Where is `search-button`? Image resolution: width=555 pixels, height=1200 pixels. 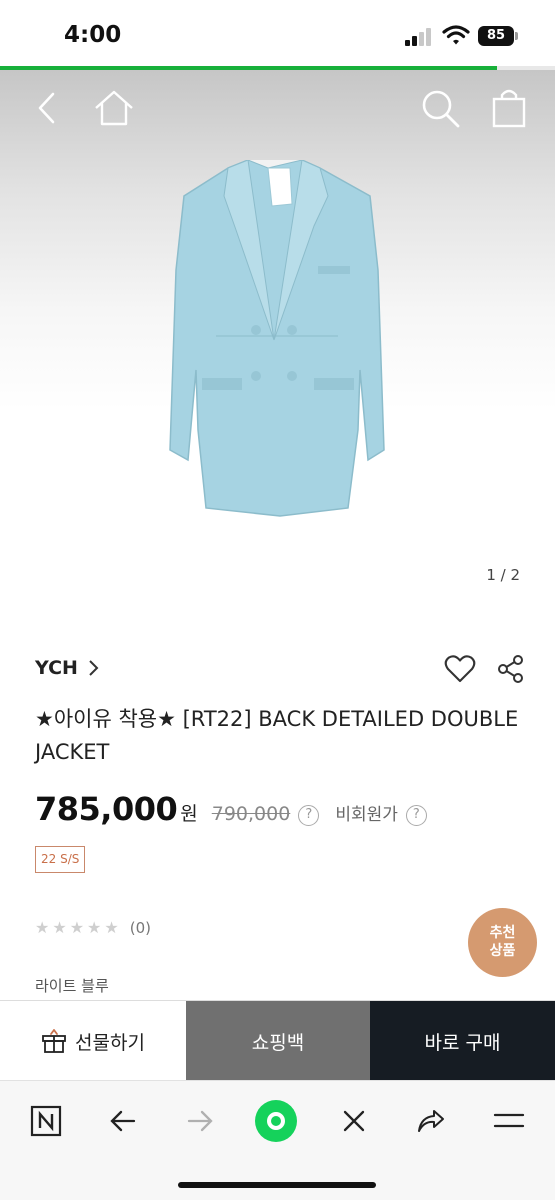 search-button is located at coordinates (440, 108).